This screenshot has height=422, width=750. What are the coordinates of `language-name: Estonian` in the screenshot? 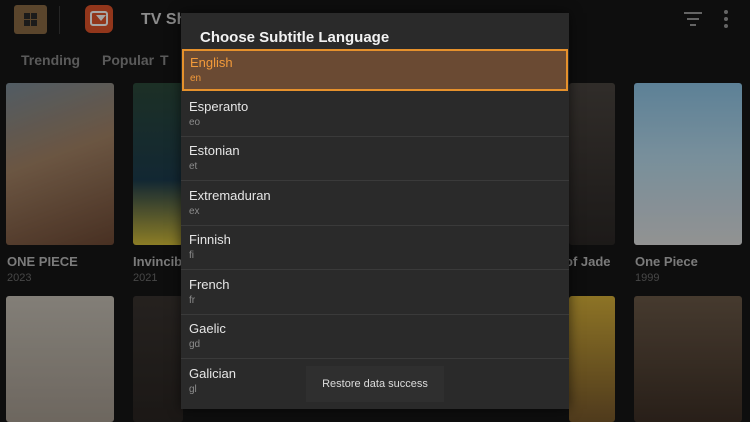 It's located at (214, 150).